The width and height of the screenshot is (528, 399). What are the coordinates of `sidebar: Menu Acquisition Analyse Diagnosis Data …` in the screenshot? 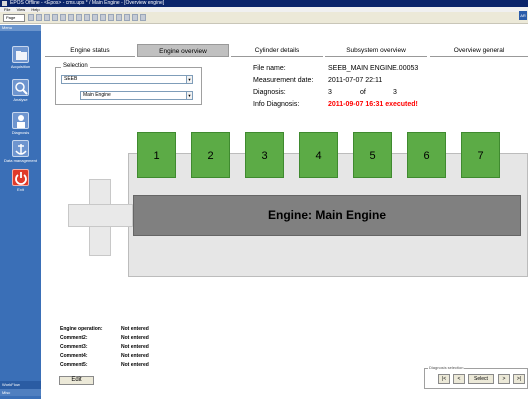 It's located at (20, 212).